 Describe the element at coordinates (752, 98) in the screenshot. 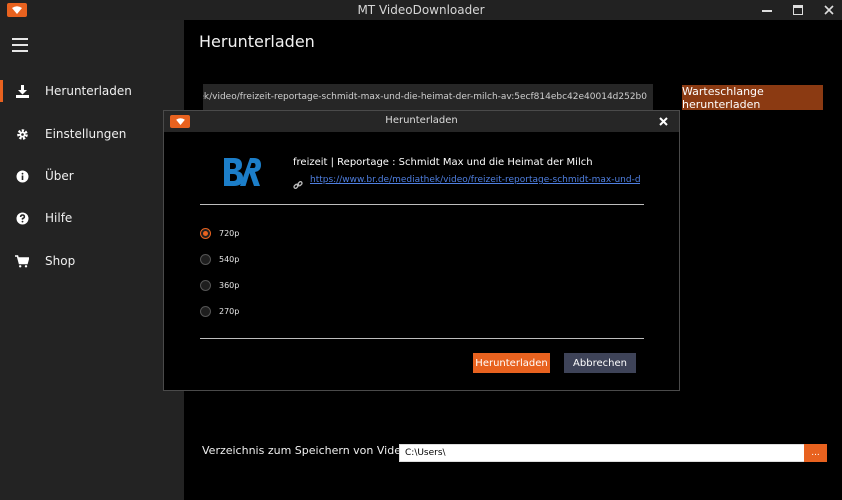

I see `download-queue-button: Warteschlange herunterladen` at that location.